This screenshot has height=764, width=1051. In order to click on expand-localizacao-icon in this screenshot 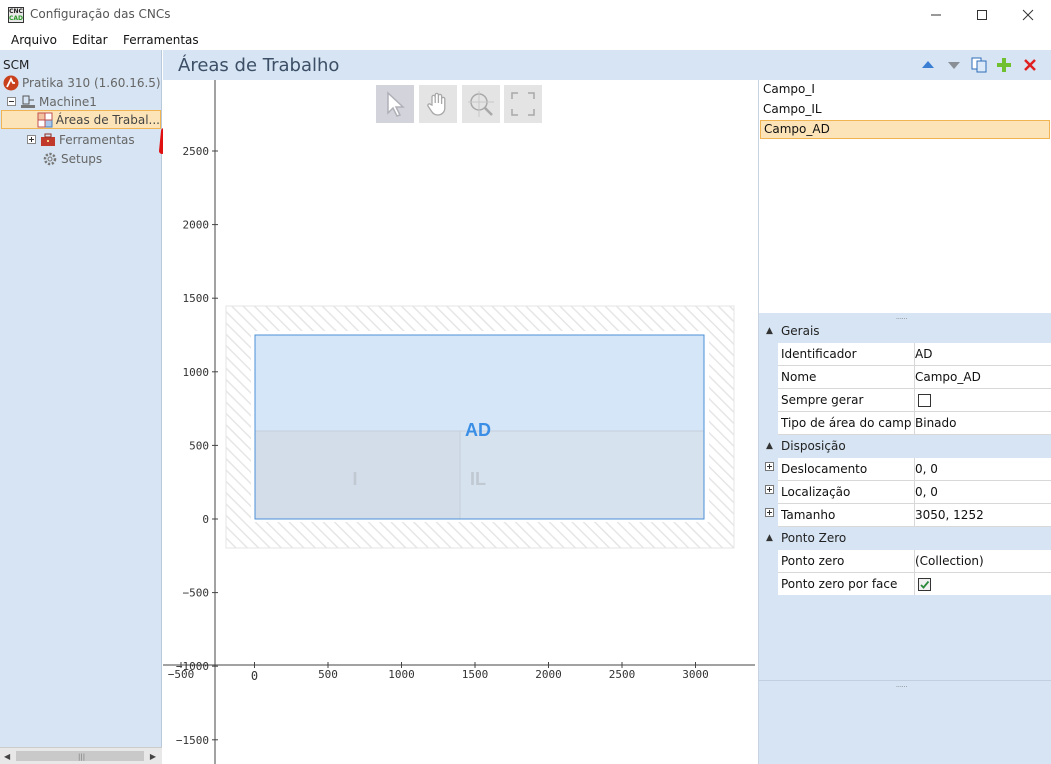, I will do `click(769, 489)`.